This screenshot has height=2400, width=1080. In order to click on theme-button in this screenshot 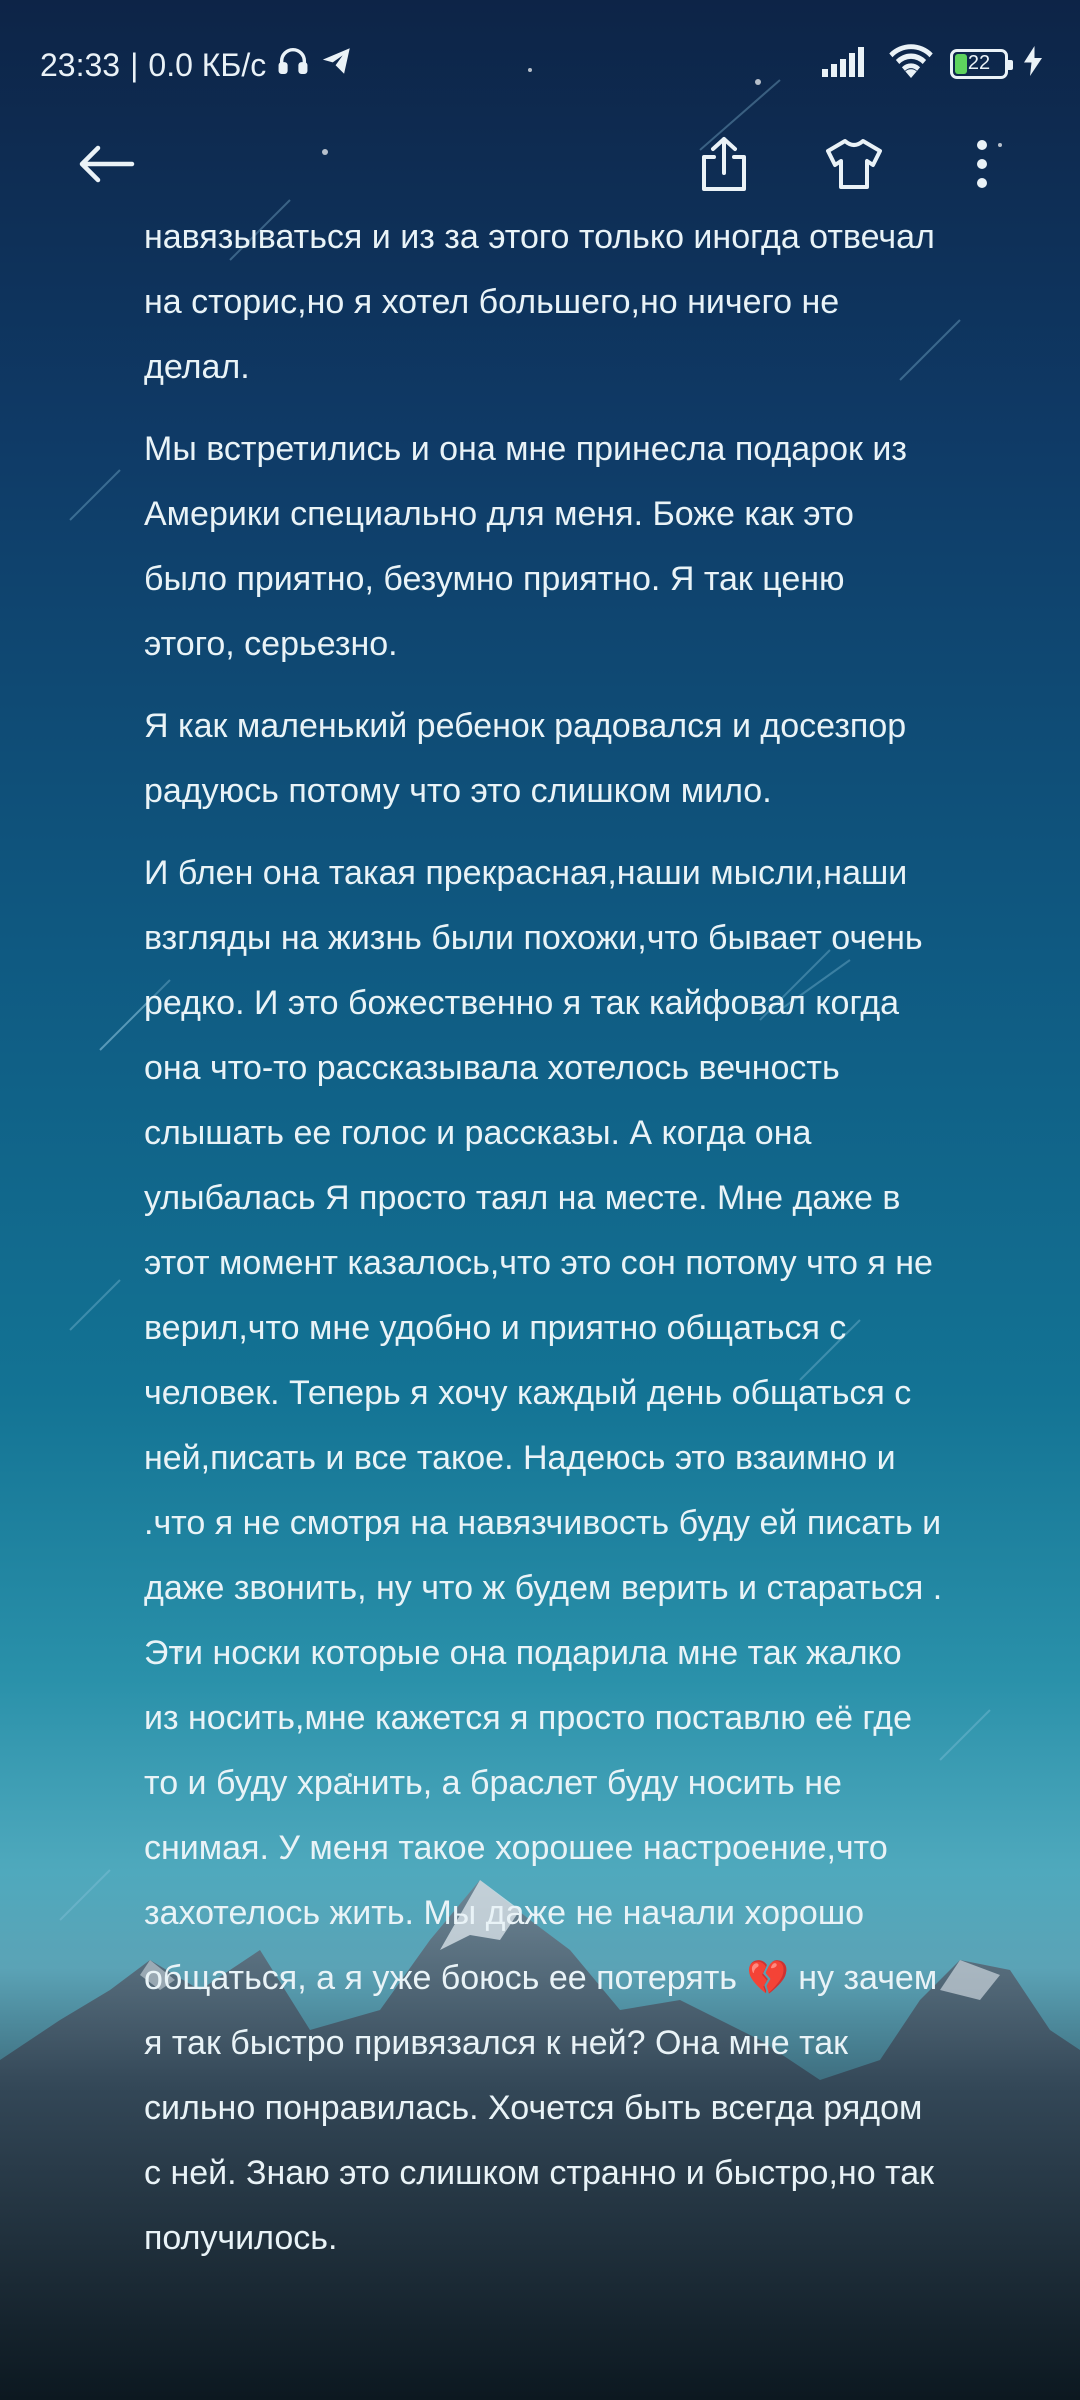, I will do `click(854, 166)`.